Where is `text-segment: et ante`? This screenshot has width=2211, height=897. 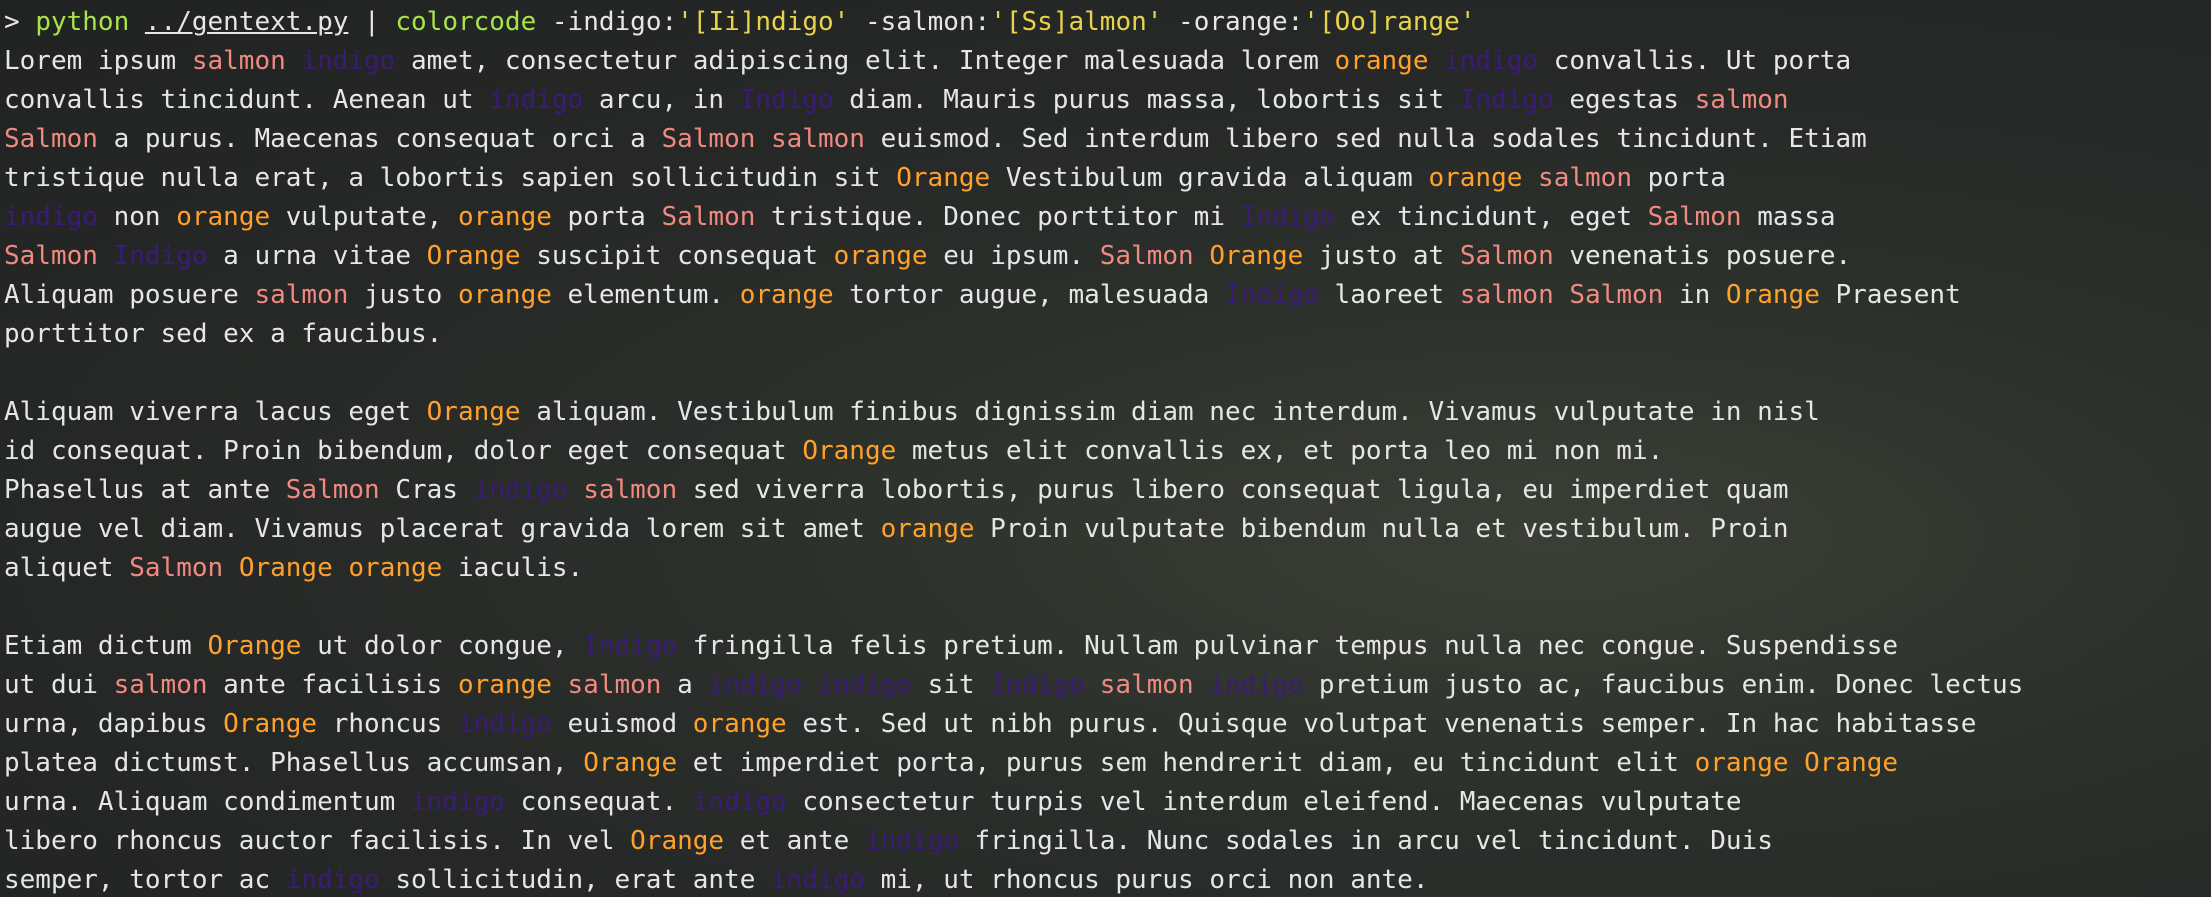
text-segment: et ante is located at coordinates (794, 841).